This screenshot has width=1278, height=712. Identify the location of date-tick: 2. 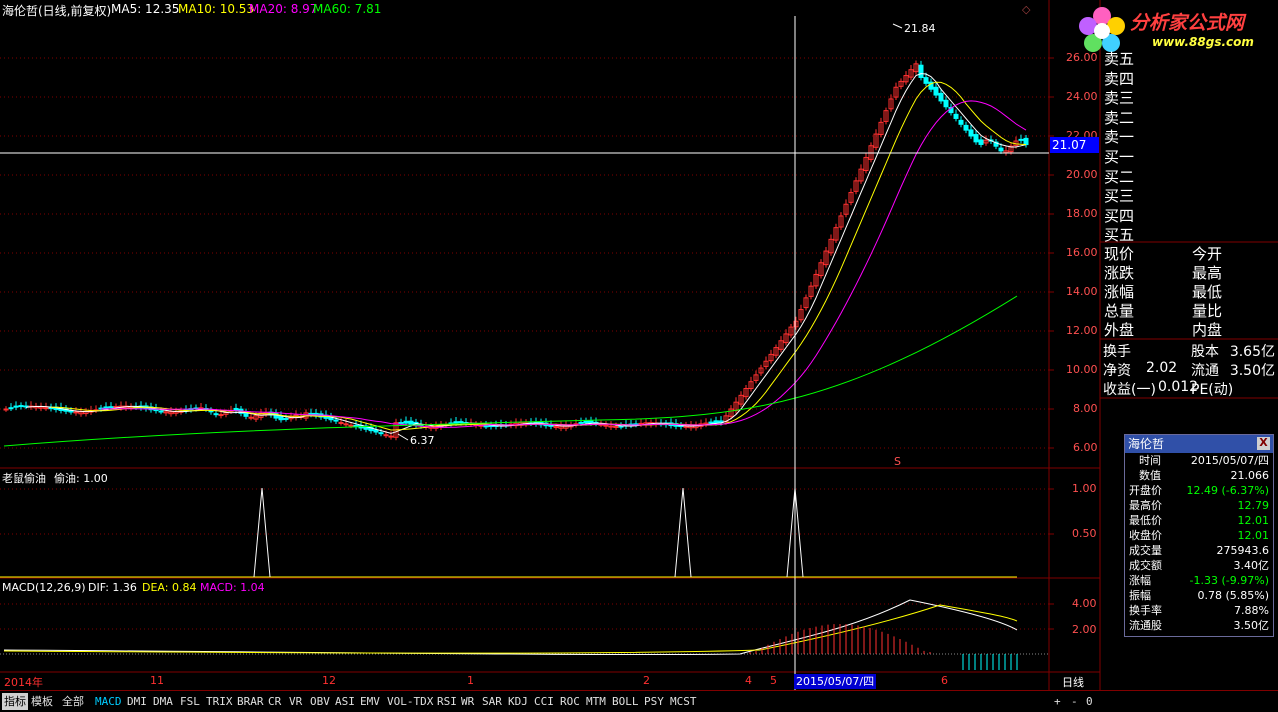
(646, 680).